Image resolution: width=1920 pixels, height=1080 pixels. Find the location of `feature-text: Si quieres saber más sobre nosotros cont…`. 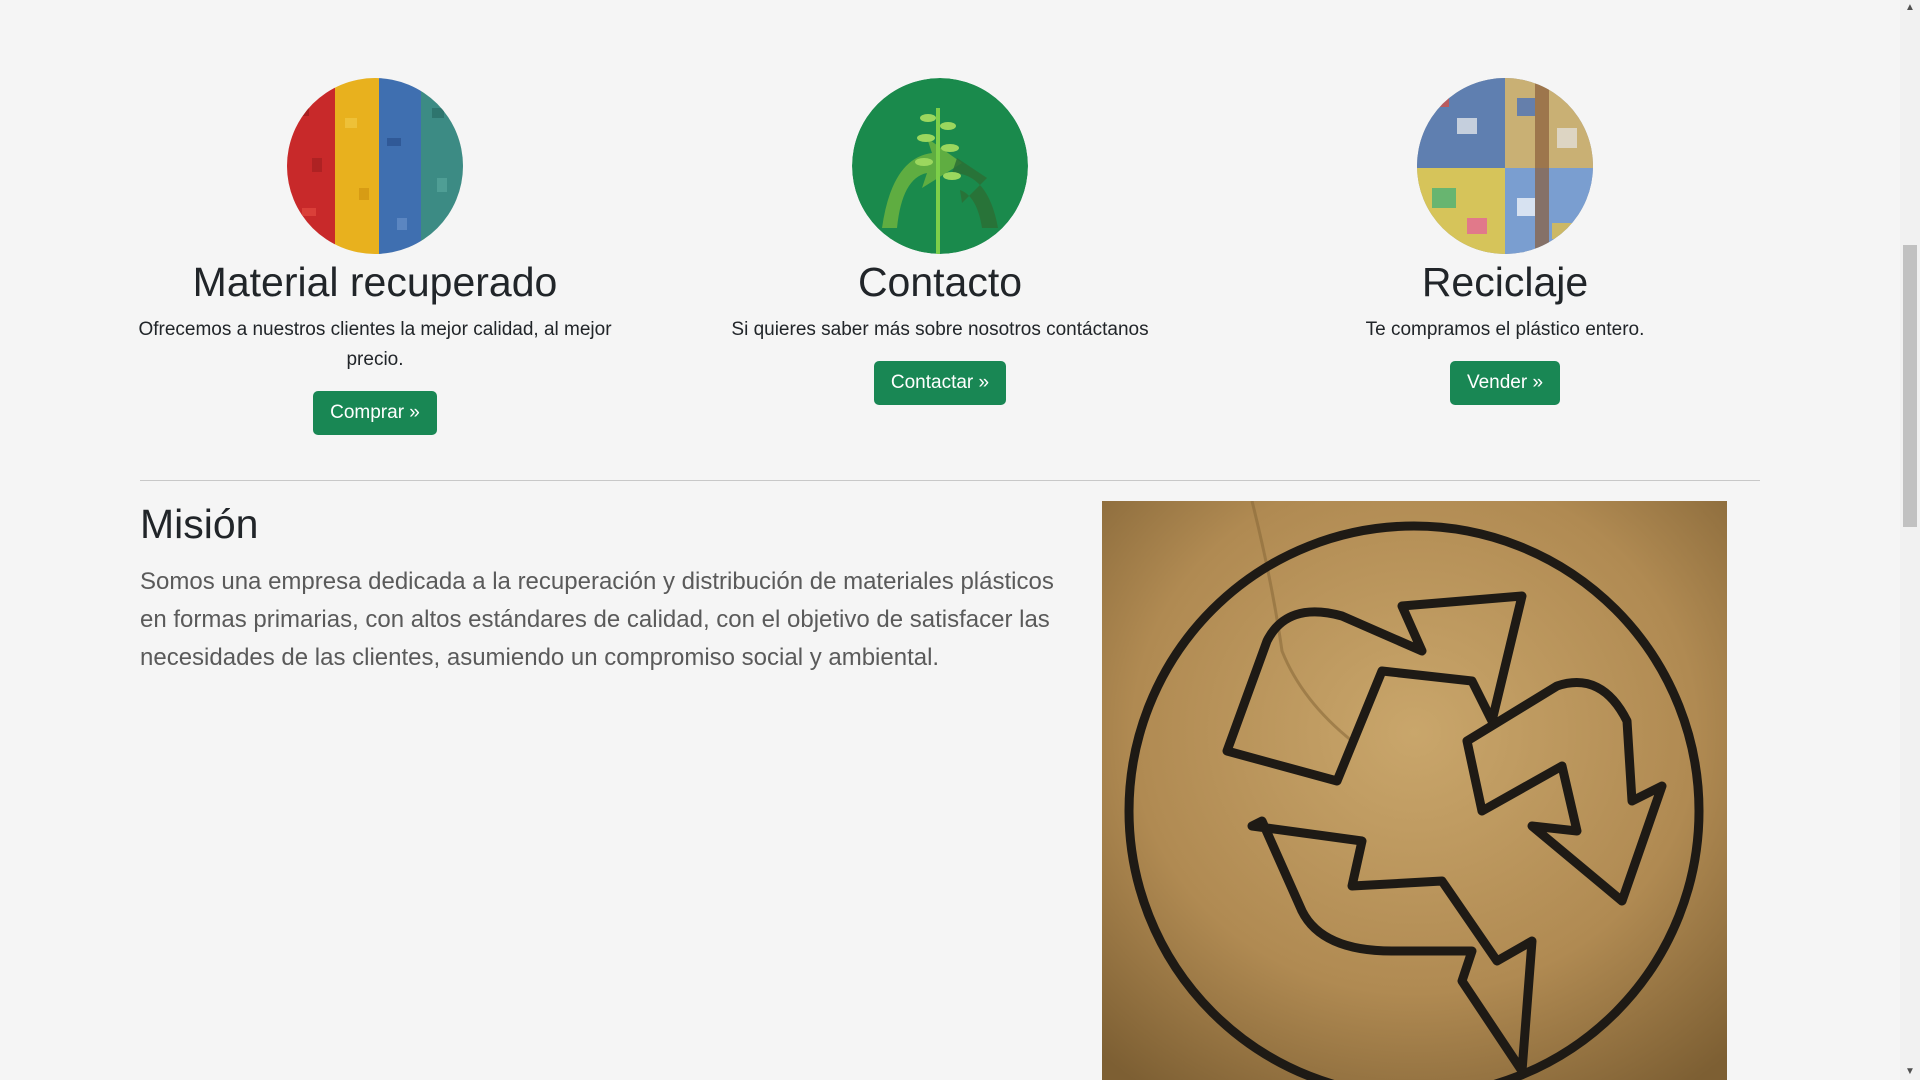

feature-text: Si quieres saber más sobre nosotros cont… is located at coordinates (940, 330).